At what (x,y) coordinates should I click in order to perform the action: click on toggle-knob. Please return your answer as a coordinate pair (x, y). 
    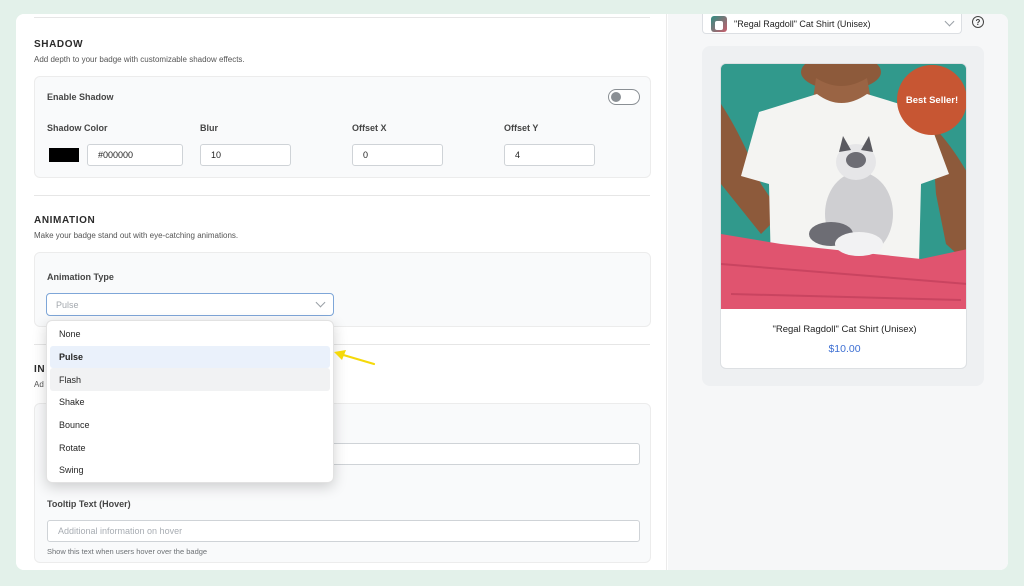
    Looking at the image, I should click on (616, 96).